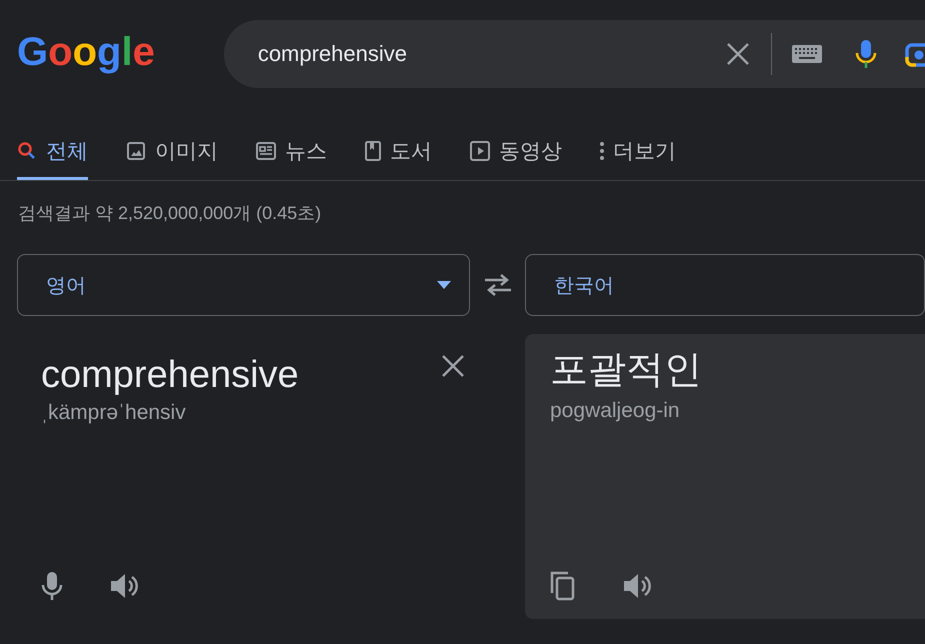 The image size is (925, 644). I want to click on voice-search-button, so click(865, 54).